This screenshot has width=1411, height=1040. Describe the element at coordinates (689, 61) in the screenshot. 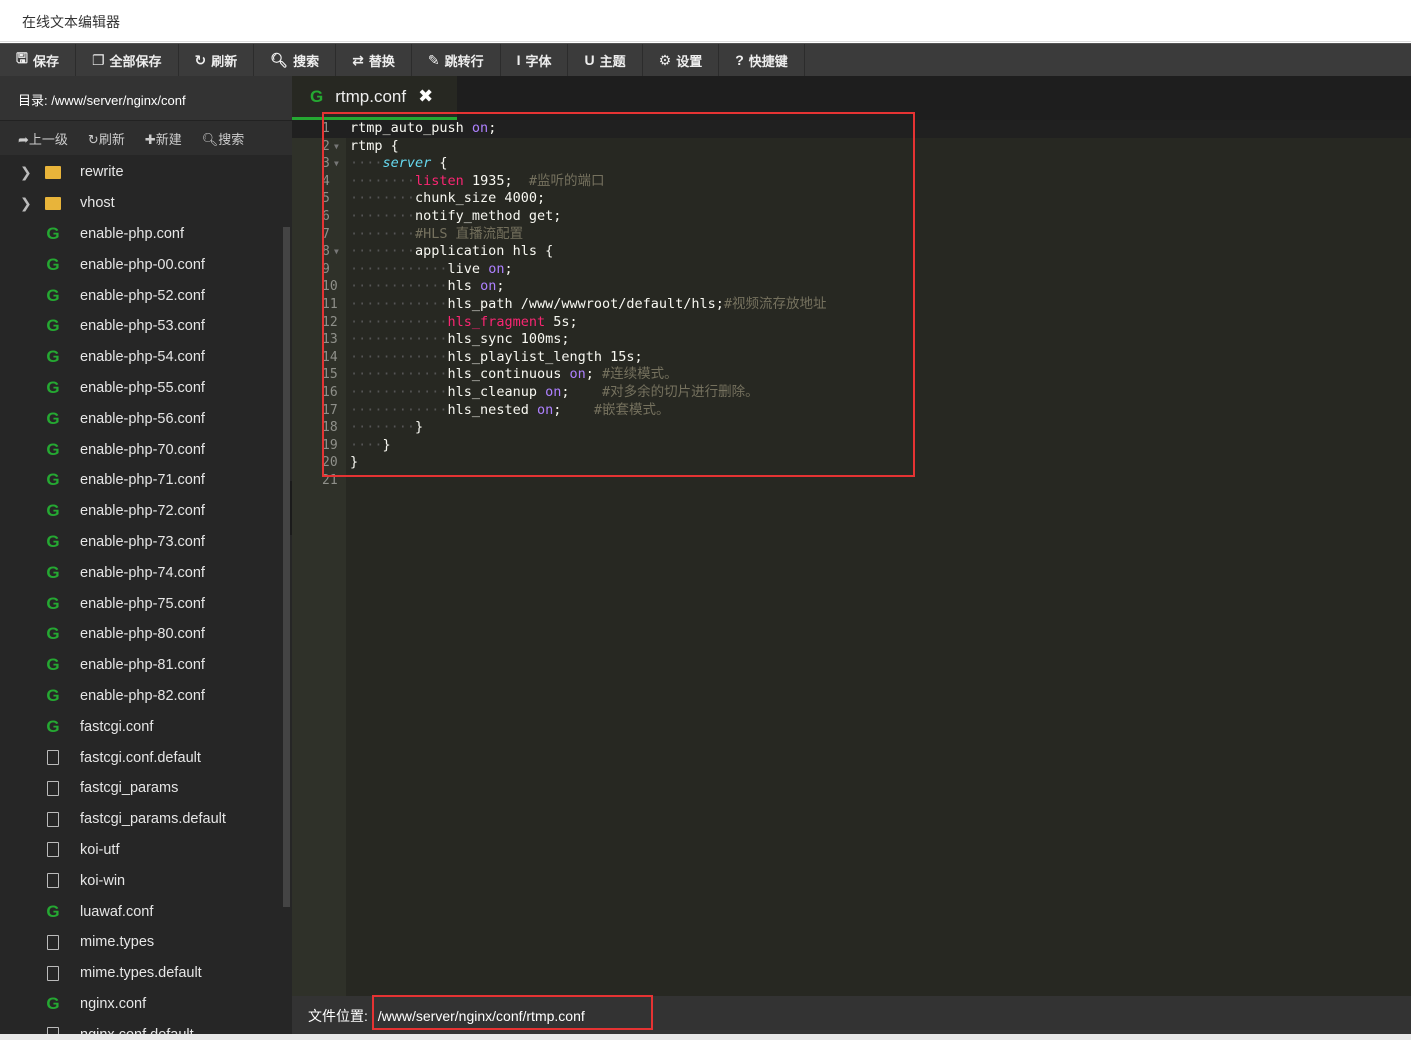

I see `toolbar-button-label: 设置` at that location.